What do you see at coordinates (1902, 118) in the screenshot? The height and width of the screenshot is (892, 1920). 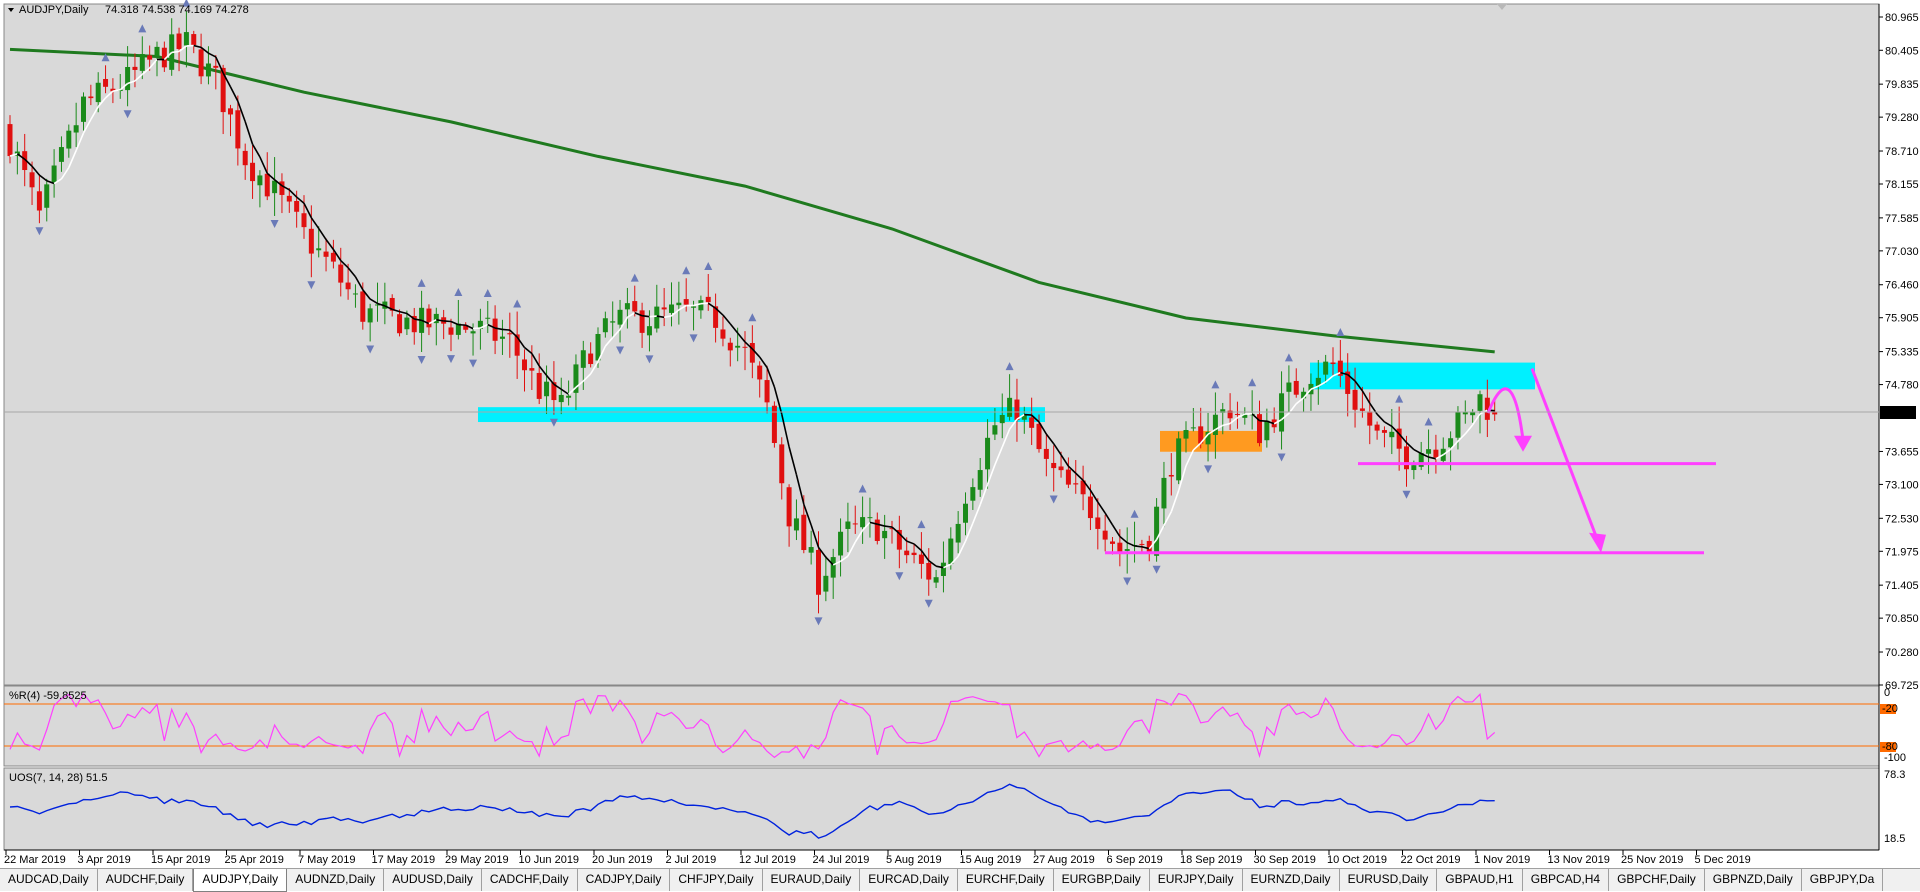 I see `price-tick-label: 79.280` at bounding box center [1902, 118].